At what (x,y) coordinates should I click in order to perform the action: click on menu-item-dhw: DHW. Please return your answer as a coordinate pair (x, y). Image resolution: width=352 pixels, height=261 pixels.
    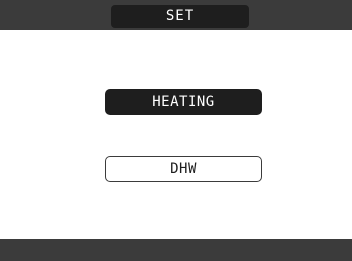
    Looking at the image, I should click on (183, 169).